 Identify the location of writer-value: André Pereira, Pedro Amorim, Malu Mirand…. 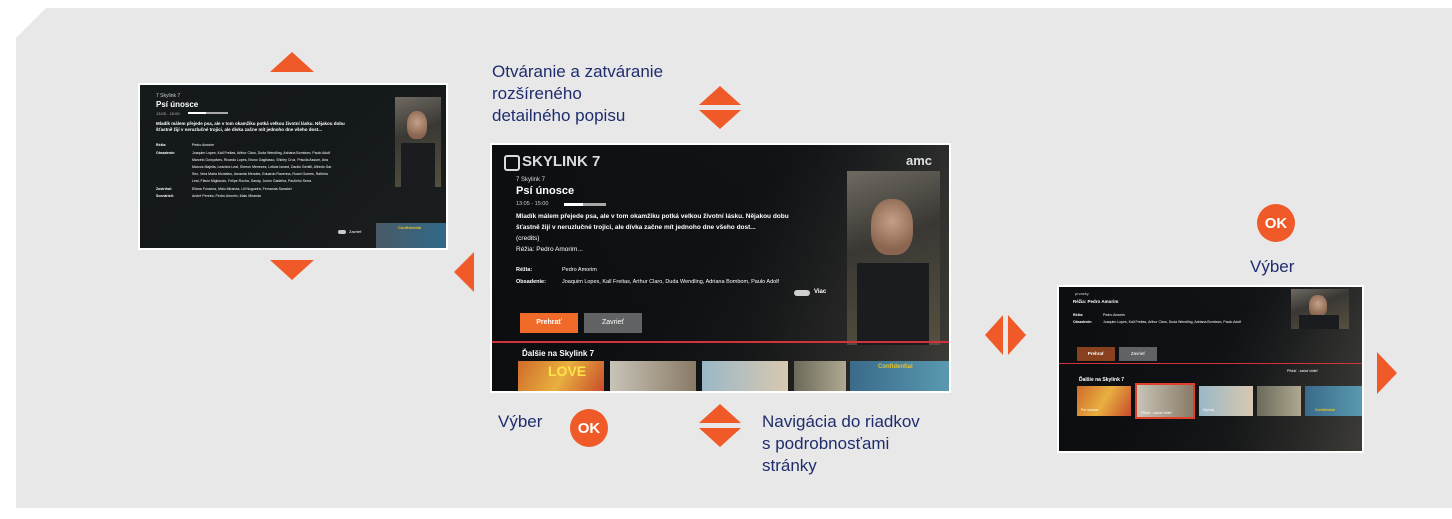
(226, 196).